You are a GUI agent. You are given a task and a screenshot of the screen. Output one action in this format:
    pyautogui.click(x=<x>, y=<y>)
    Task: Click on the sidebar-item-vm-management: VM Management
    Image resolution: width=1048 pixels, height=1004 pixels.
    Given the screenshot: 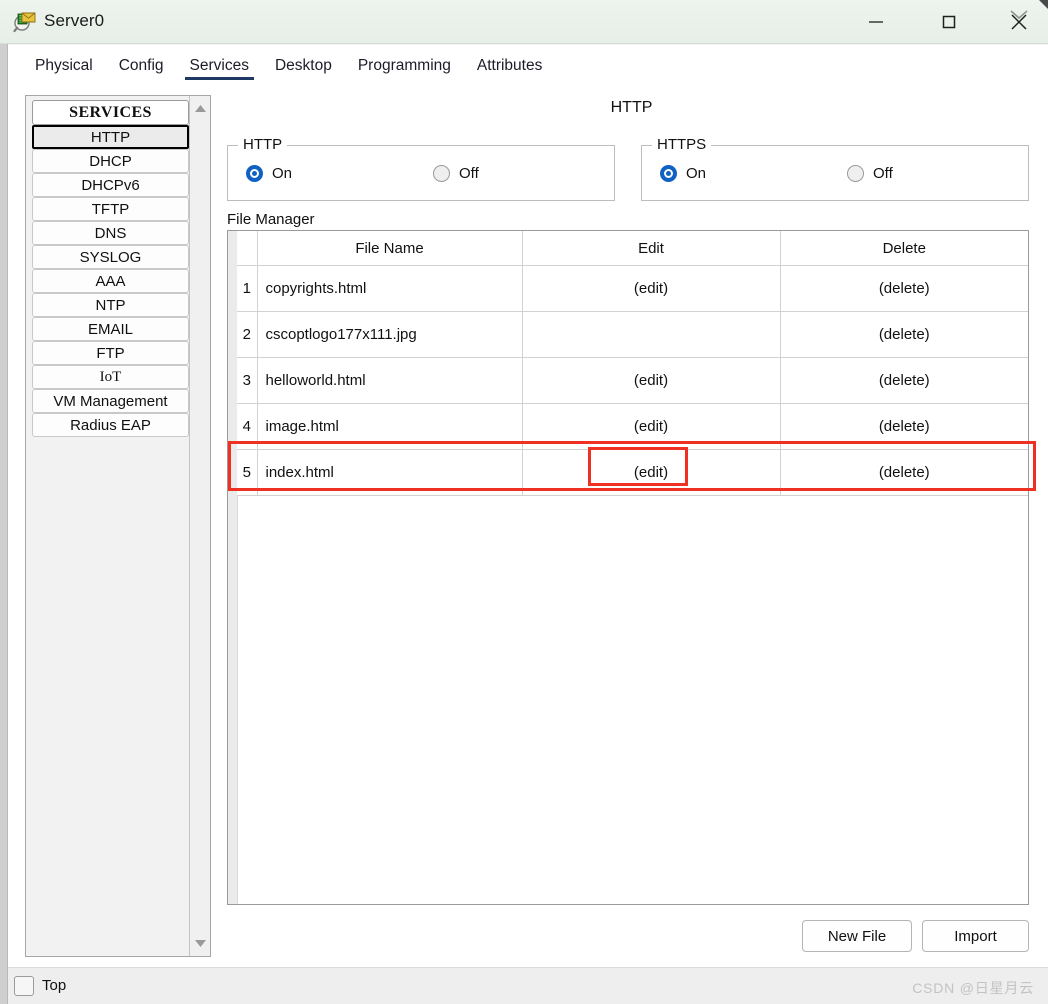 What is the action you would take?
    pyautogui.click(x=110, y=401)
    